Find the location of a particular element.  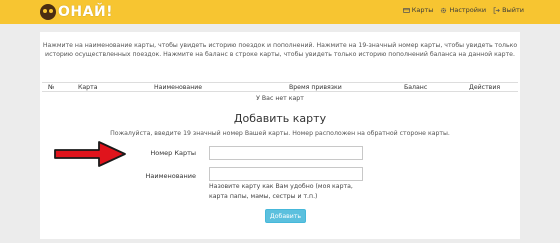

card-name-input is located at coordinates (286, 174).